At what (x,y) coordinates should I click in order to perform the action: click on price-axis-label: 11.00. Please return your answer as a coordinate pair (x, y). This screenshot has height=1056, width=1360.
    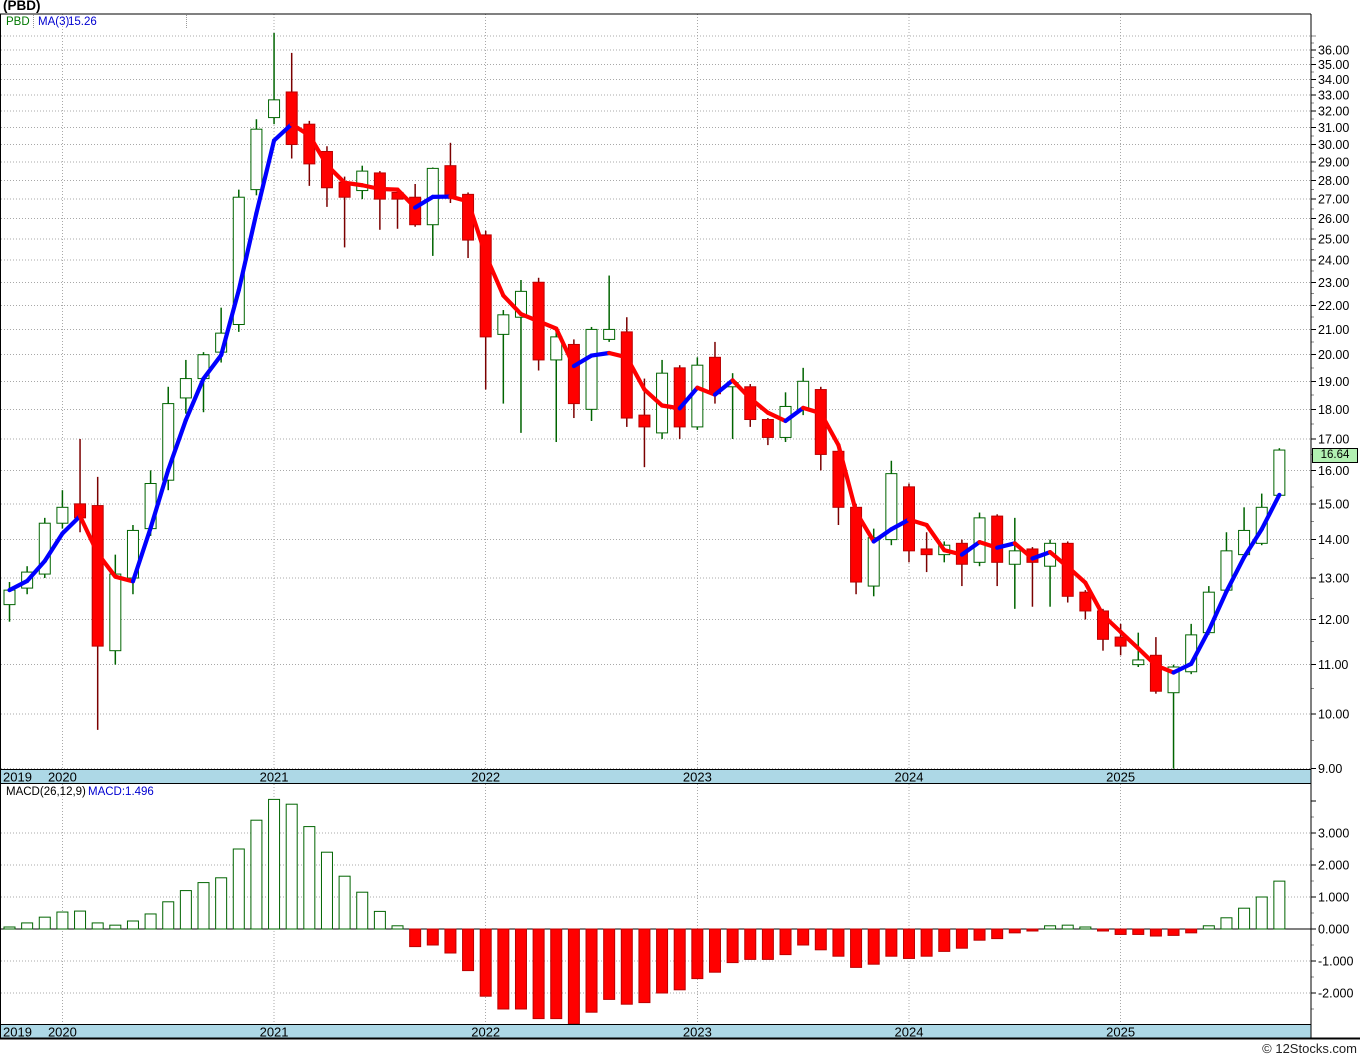
    Looking at the image, I should click on (1333, 665).